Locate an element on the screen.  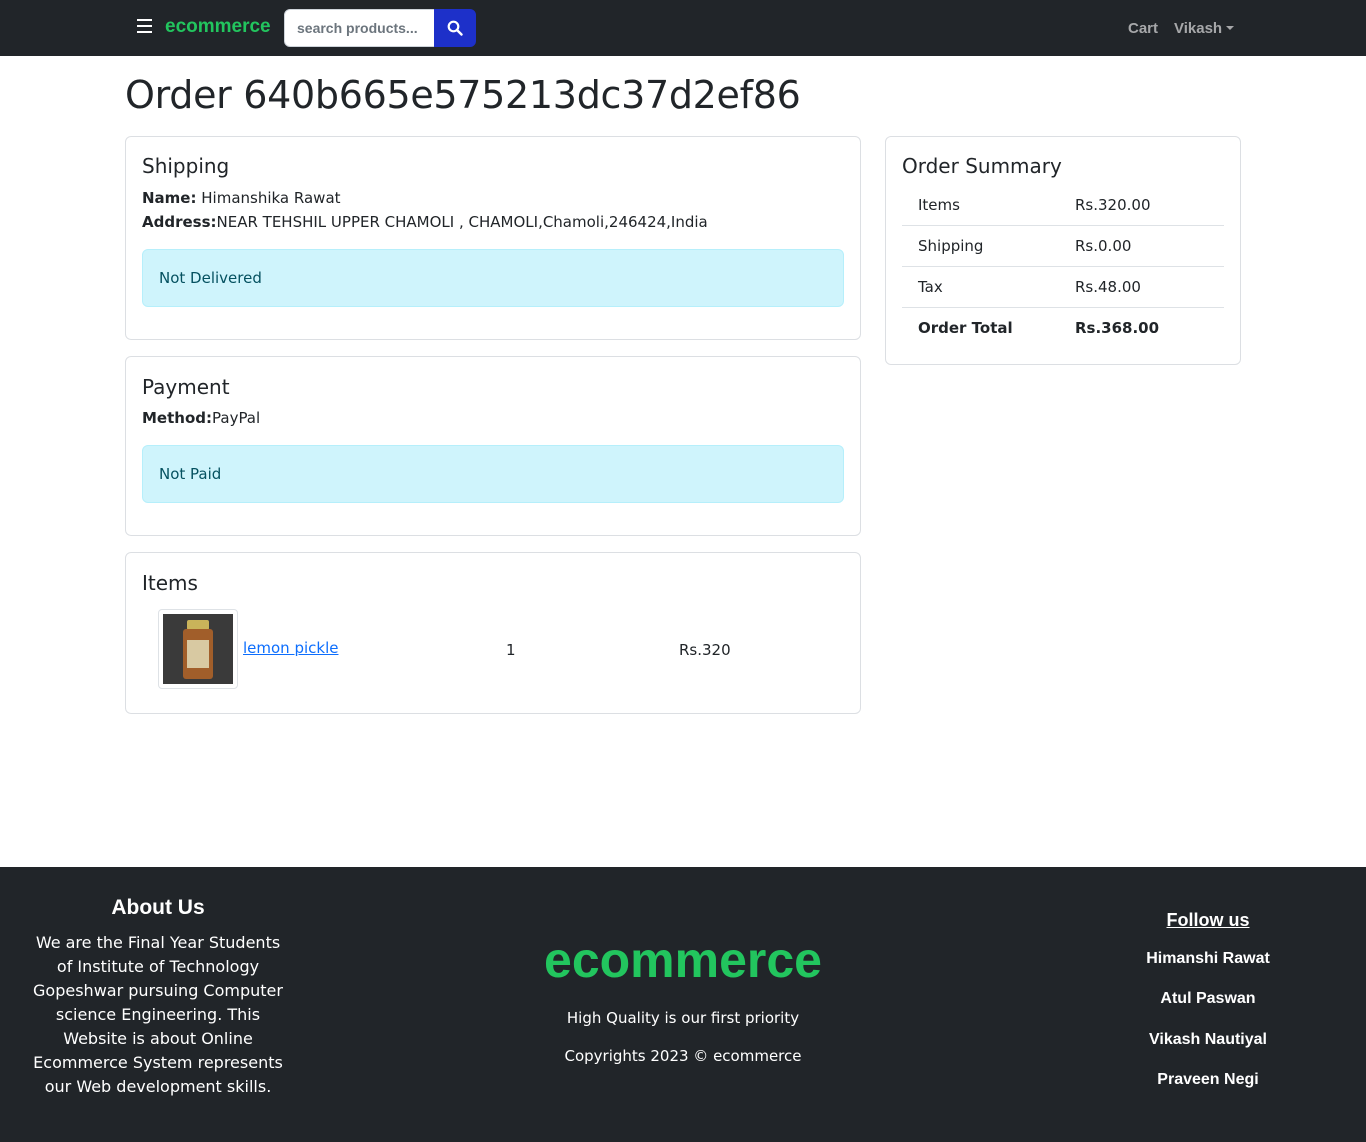
summary-value: Rs.368.00 is located at coordinates (1117, 328).